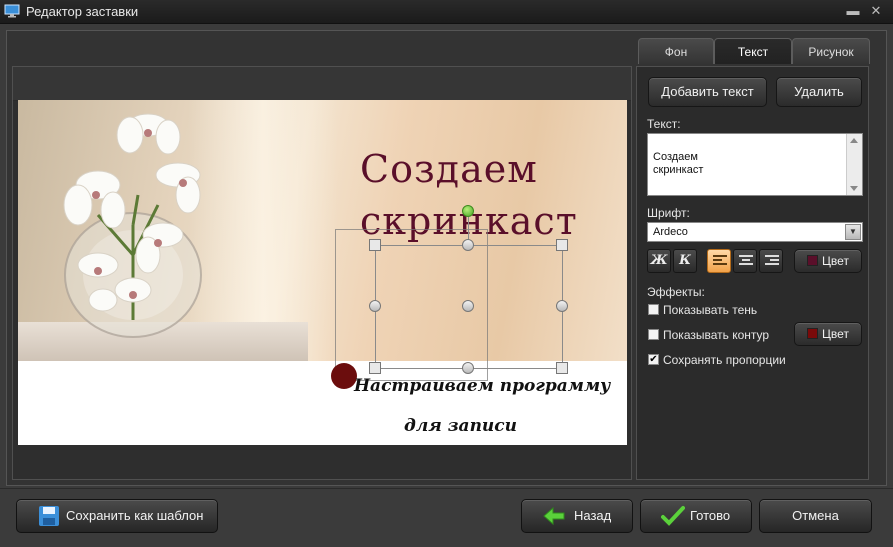  What do you see at coordinates (375, 306) in the screenshot?
I see `resize-handle-left` at bounding box center [375, 306].